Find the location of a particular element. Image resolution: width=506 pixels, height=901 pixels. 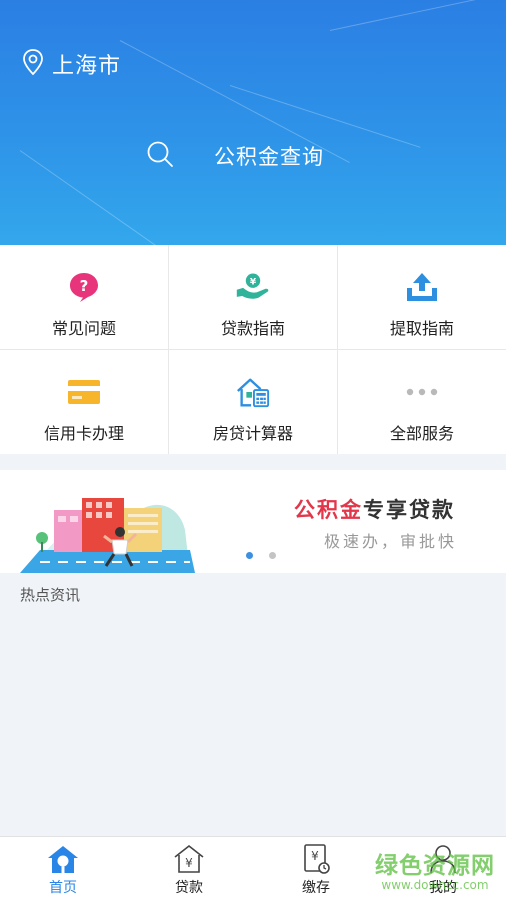

tab-loan: ¥ 贷款 is located at coordinates (189, 869).